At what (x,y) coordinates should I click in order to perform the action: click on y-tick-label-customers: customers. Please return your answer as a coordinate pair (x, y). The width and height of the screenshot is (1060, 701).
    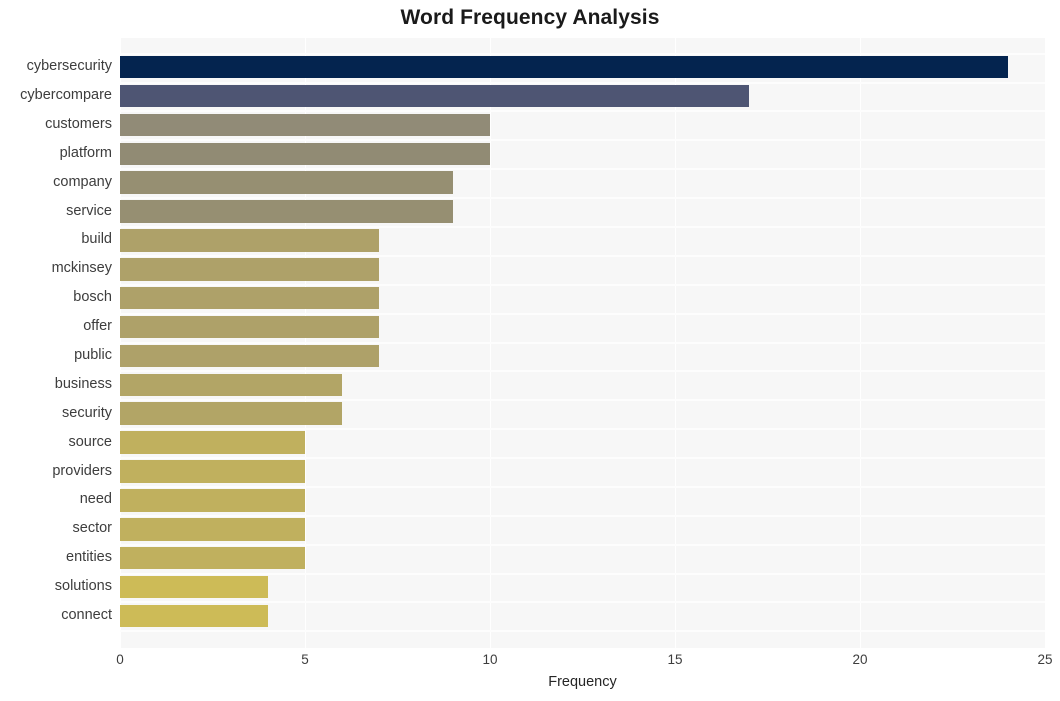
    Looking at the image, I should click on (78, 123).